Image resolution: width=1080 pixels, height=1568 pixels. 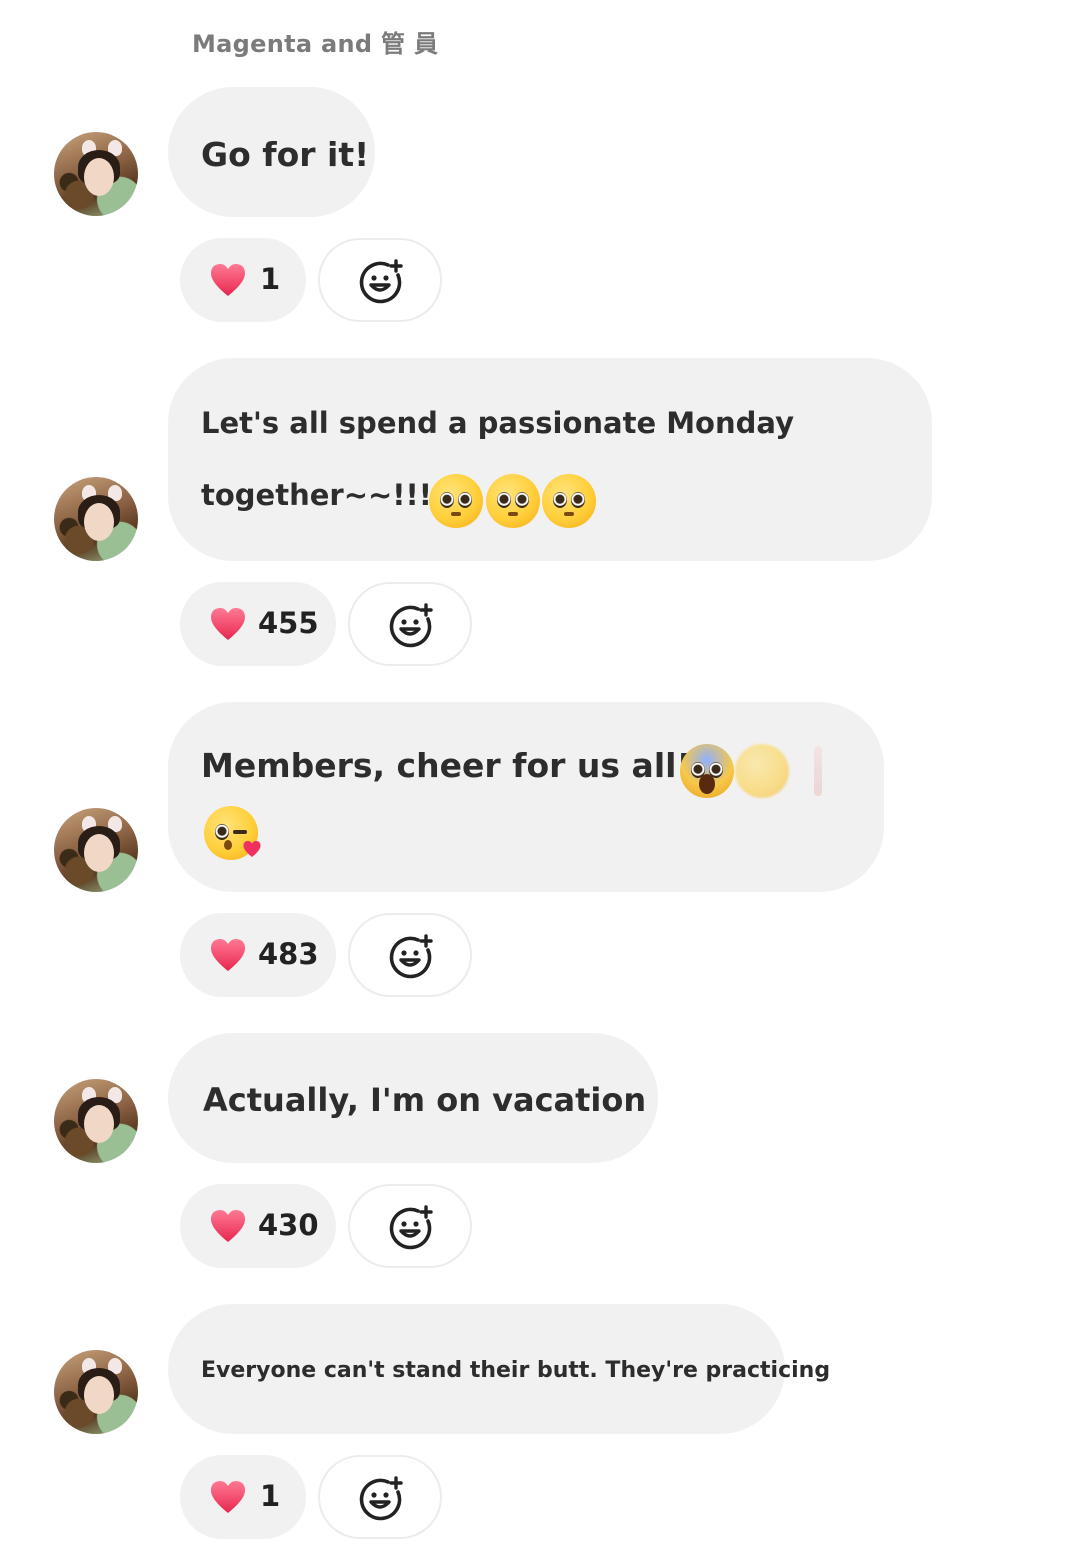 What do you see at coordinates (285, 154) in the screenshot?
I see `message-text: Go for it!` at bounding box center [285, 154].